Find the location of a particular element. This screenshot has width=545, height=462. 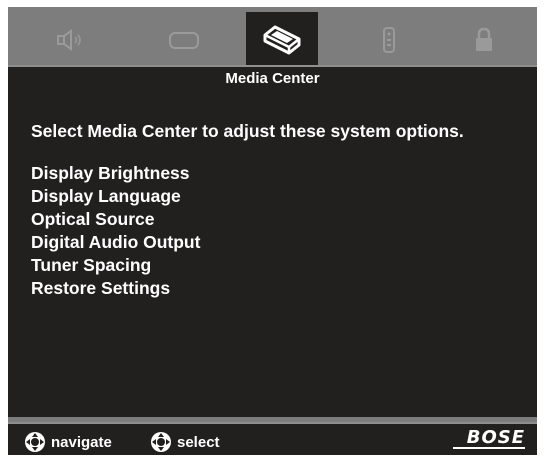

select-pad-icon is located at coordinates (161, 442).